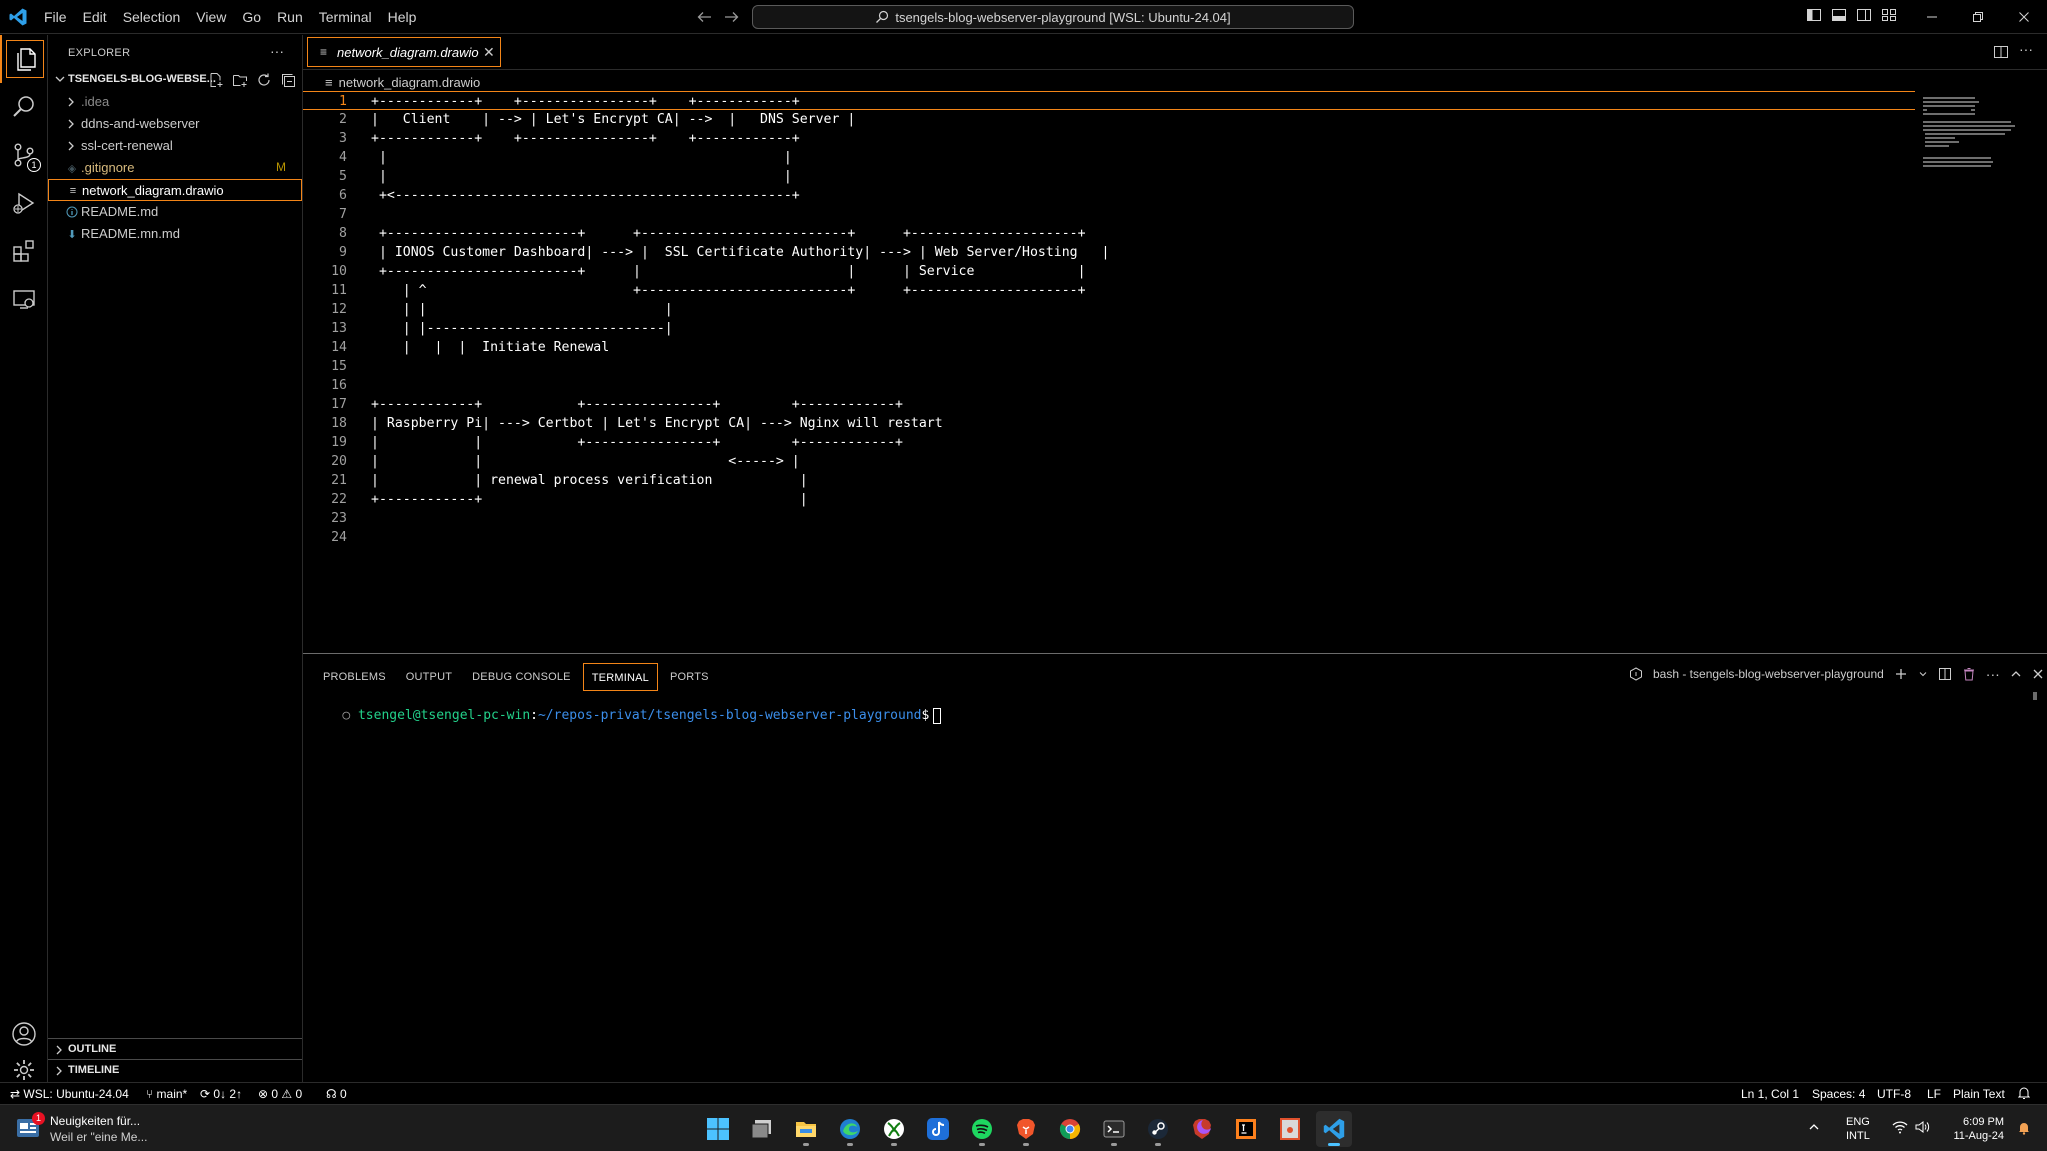  I want to click on code-line: 16, so click(1109, 385).